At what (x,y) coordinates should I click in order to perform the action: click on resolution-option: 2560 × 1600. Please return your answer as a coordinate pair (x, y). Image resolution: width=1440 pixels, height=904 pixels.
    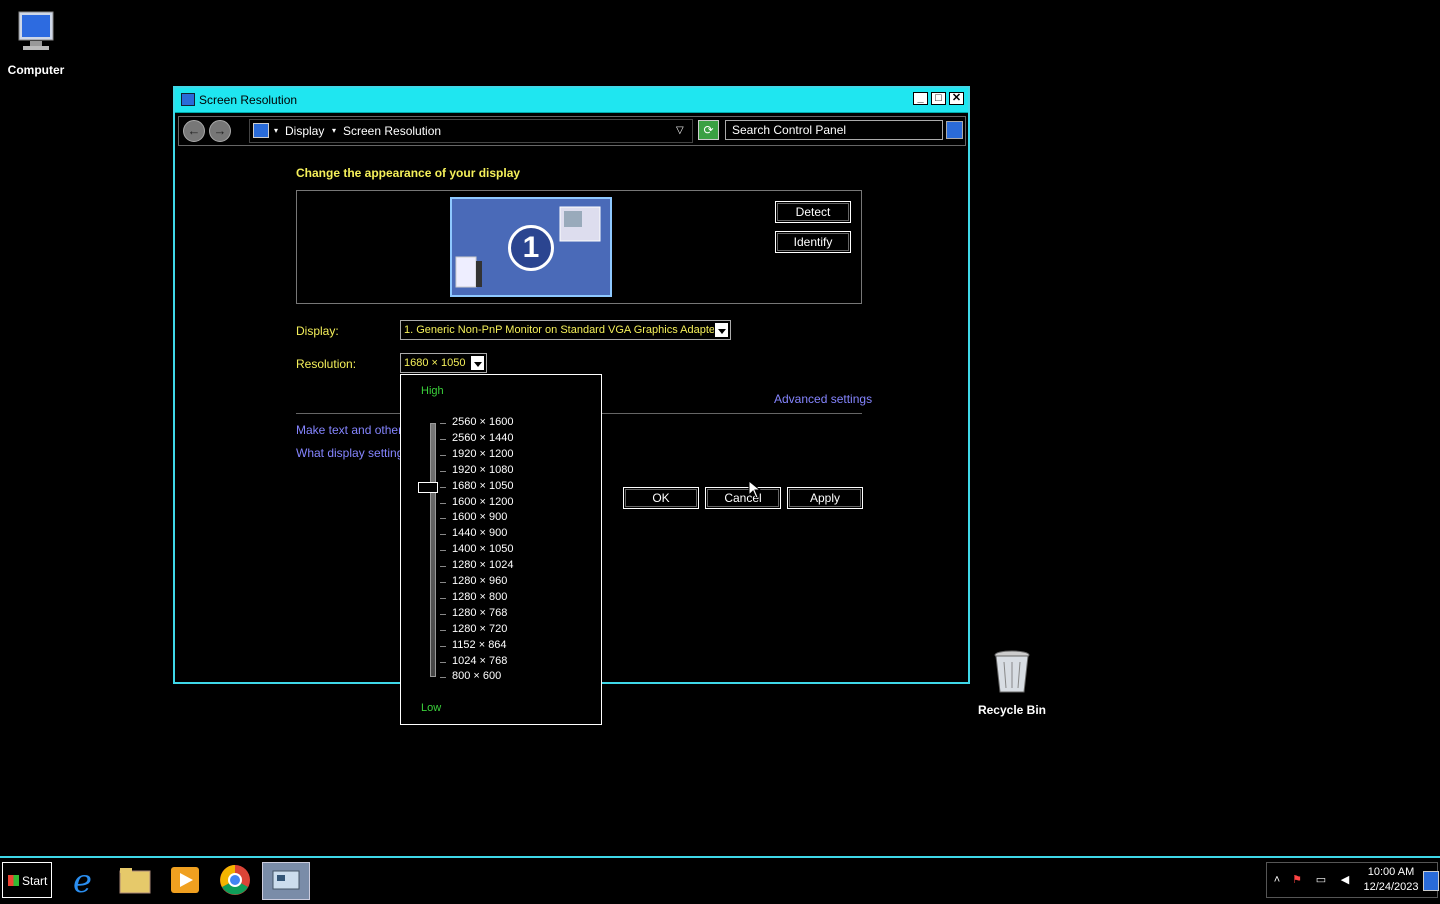
    Looking at the image, I should click on (482, 422).